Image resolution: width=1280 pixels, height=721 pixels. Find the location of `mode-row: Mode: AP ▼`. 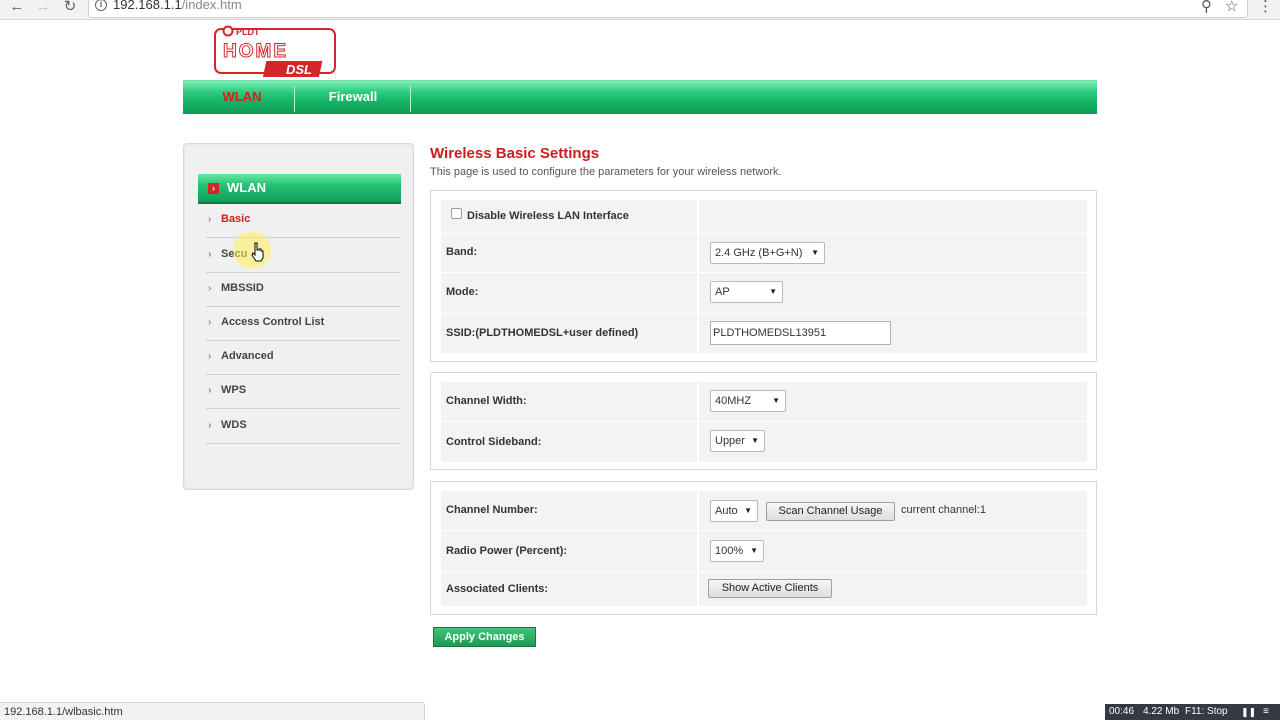

mode-row: Mode: AP ▼ is located at coordinates (764, 293).